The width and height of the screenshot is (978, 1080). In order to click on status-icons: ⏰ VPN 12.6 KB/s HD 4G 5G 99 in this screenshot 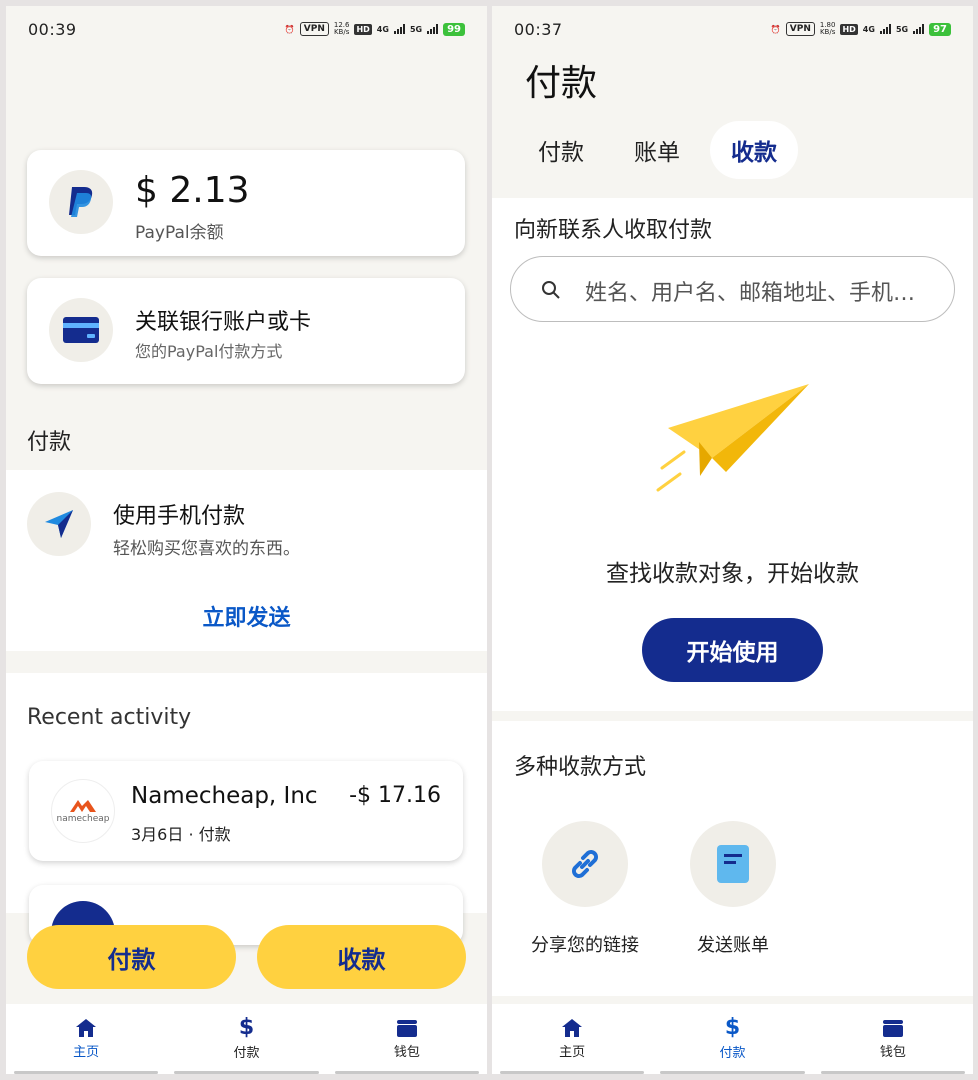, I will do `click(375, 29)`.